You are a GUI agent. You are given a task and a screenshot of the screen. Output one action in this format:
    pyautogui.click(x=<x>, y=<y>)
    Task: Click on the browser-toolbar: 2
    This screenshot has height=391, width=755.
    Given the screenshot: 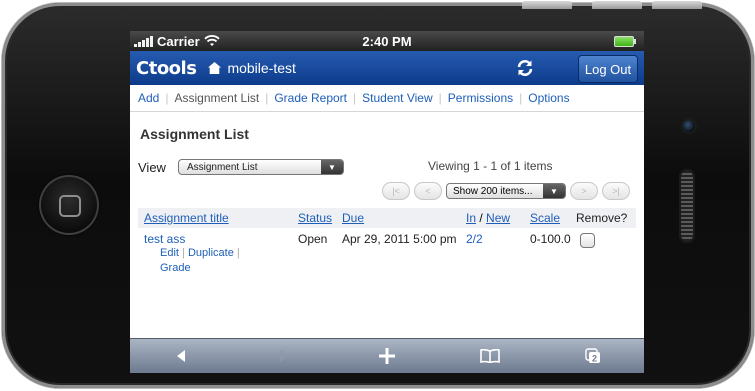 What is the action you would take?
    pyautogui.click(x=387, y=355)
    